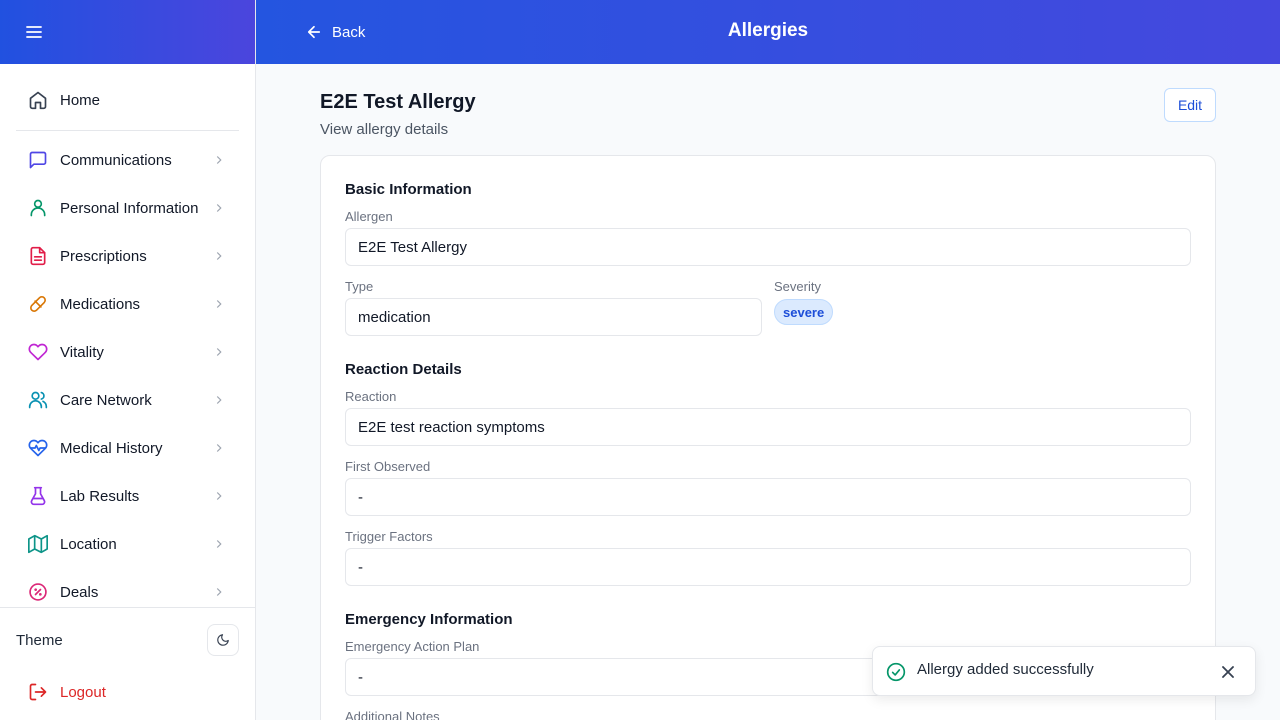 The height and width of the screenshot is (720, 1280). I want to click on sidebar-item-location: Location, so click(127, 544).